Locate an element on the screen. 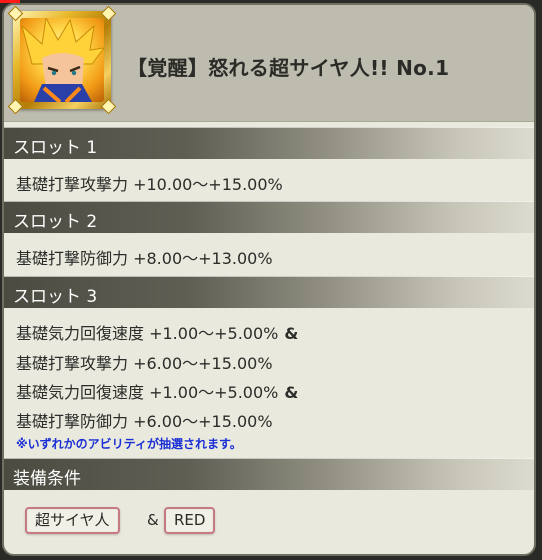 This screenshot has width=542, height=560. slot-3-header: スロット 3 is located at coordinates (269, 292).